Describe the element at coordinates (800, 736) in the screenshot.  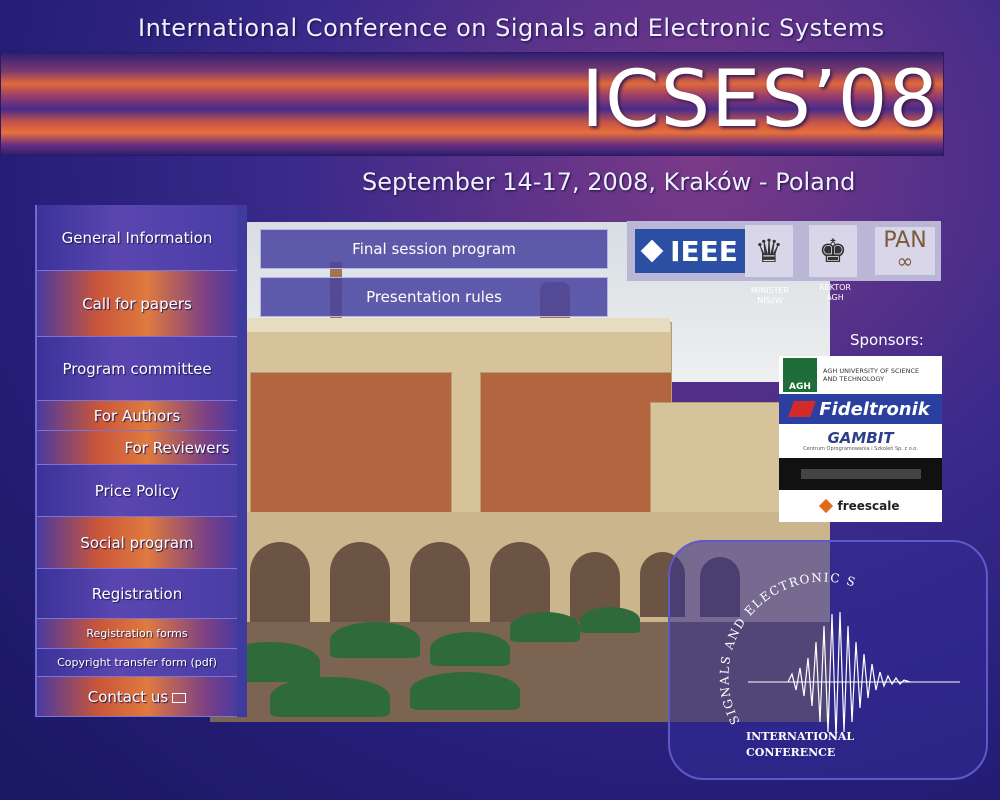
I see `emblem-line1: INTERNATIONAL` at that location.